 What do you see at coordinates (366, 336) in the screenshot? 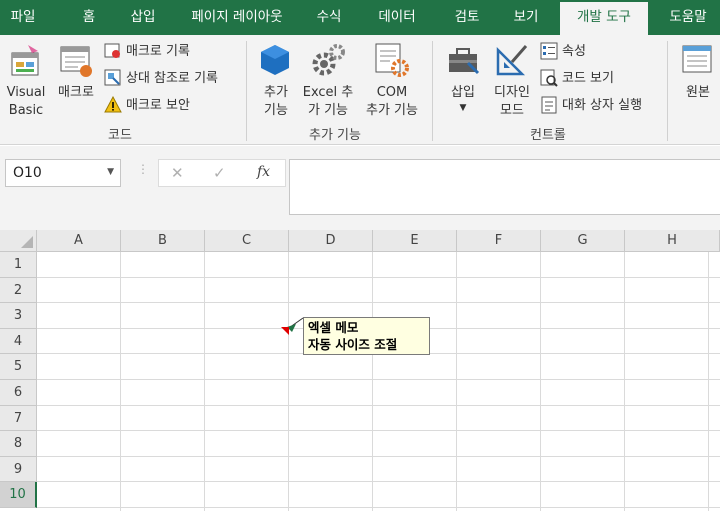
I see `cell-note: 엑셀 메모 자동 사이즈 조절` at bounding box center [366, 336].